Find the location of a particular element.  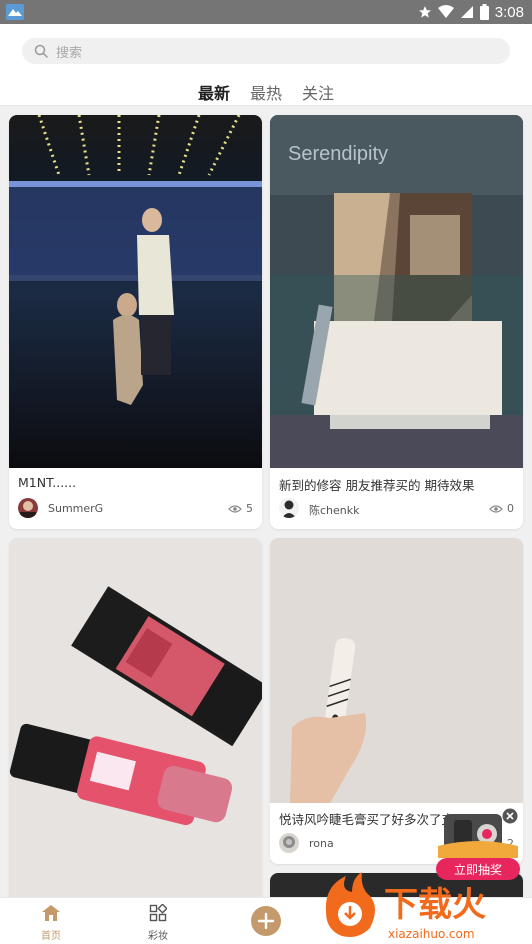

status-bar: 3:08 is located at coordinates (266, 12).